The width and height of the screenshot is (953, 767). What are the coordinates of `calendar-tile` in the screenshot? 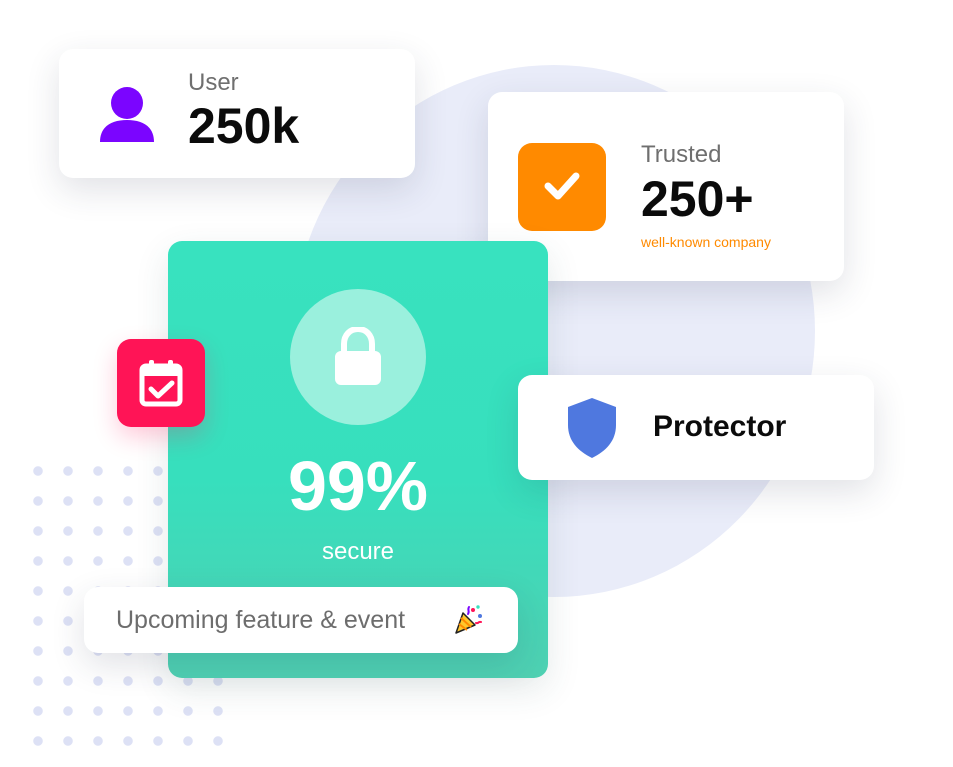 It's located at (161, 383).